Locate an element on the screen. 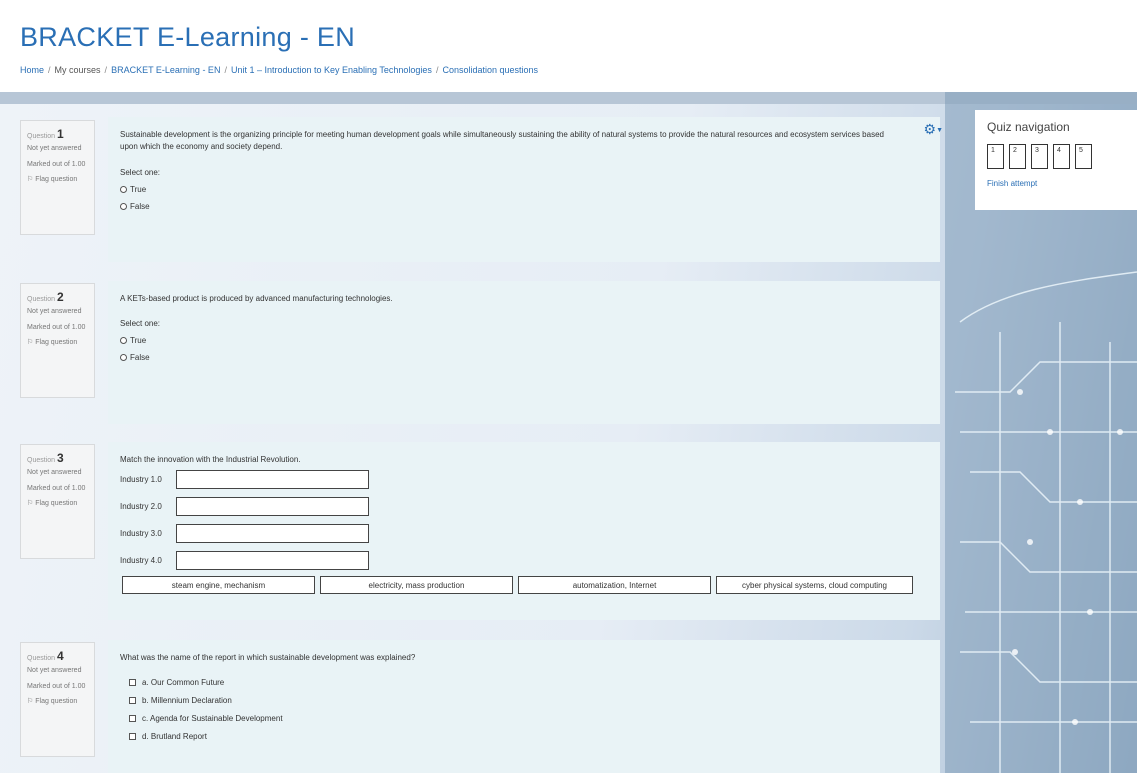 Image resolution: width=1137 pixels, height=773 pixels. question-number: Question 2 is located at coordinates (57, 297).